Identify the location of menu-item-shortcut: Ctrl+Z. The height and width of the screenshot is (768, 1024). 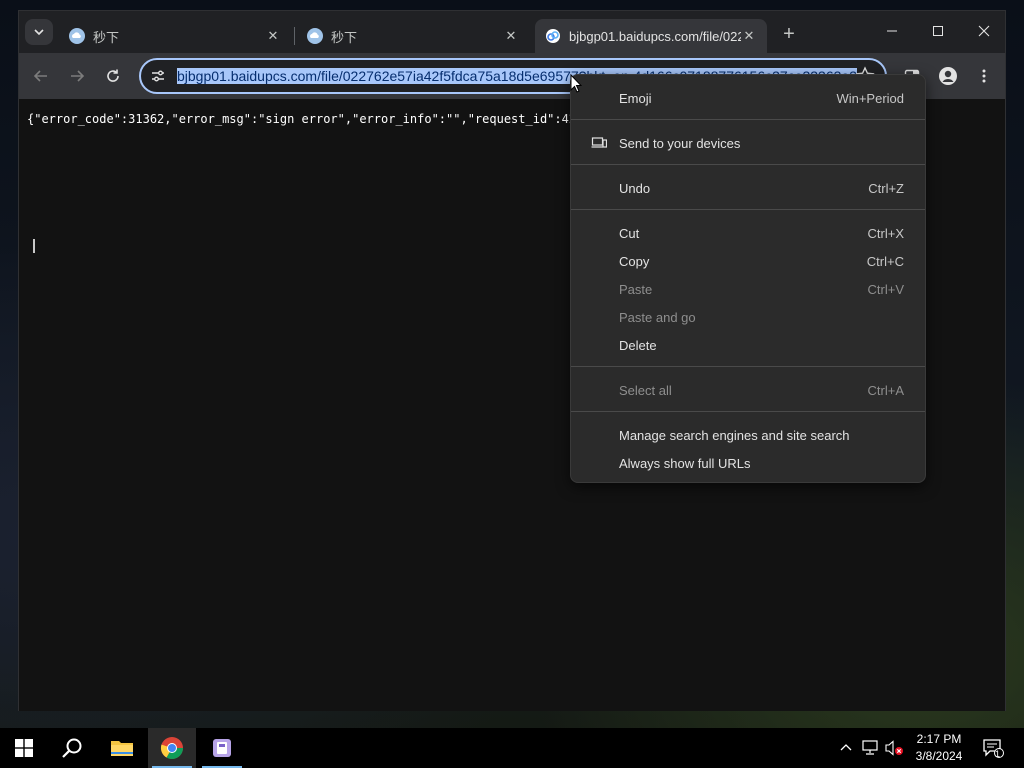
(886, 188).